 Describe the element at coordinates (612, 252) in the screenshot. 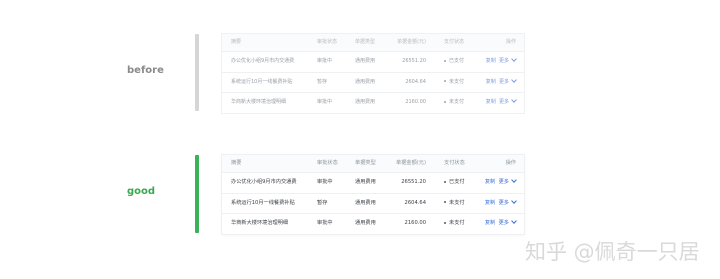

I see `watermark: 知乎 @佩奇一只居` at that location.